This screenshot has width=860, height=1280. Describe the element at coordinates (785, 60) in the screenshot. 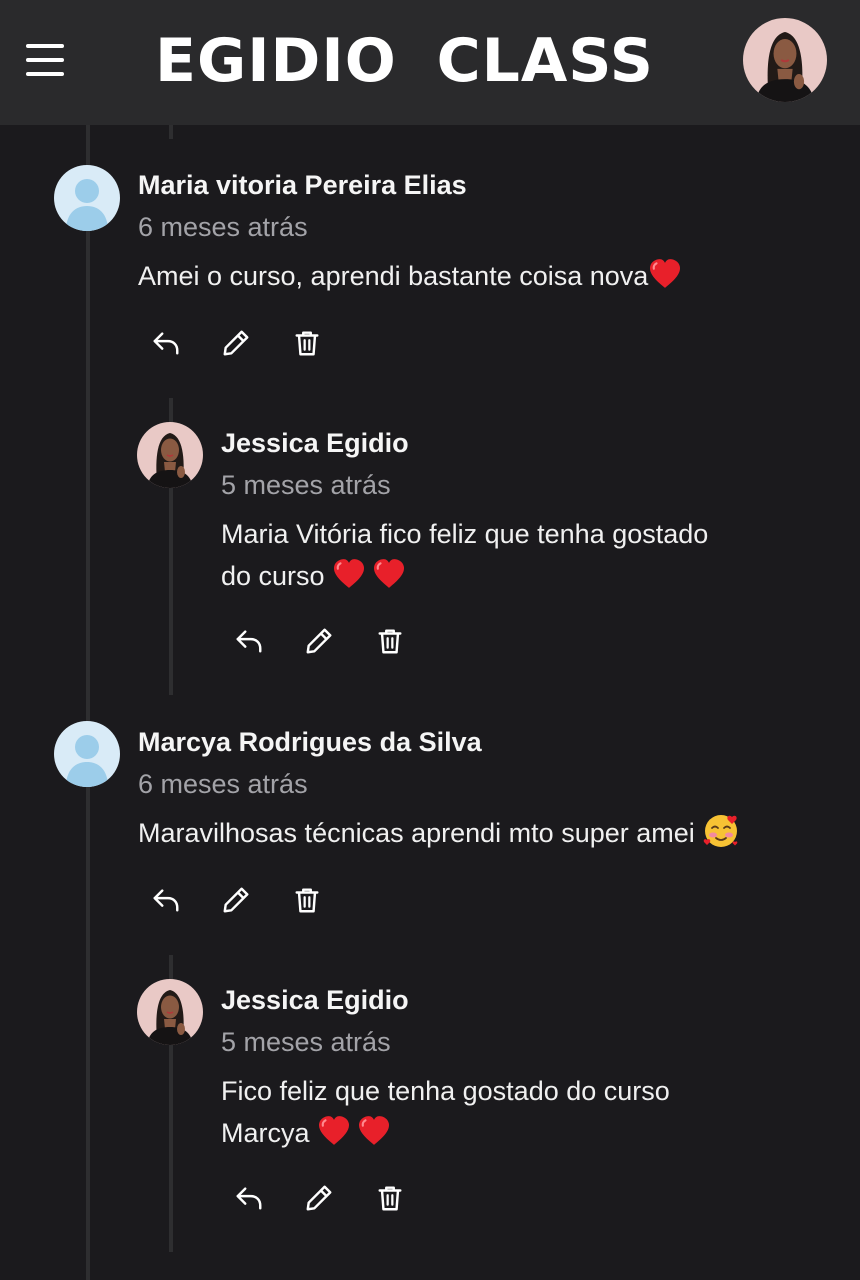

I see `user-profile-avatar` at that location.